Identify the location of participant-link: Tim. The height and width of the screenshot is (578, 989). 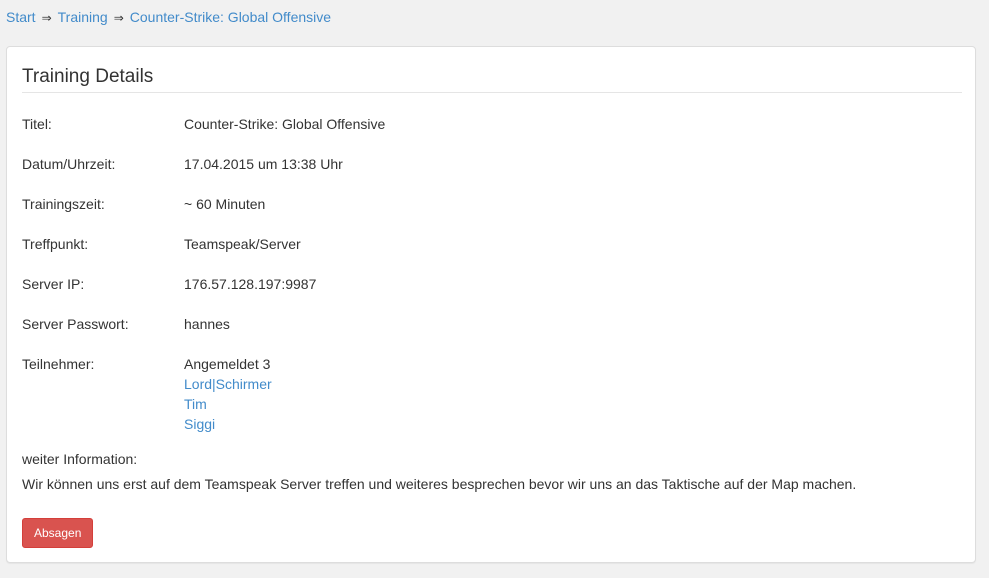
(228, 404).